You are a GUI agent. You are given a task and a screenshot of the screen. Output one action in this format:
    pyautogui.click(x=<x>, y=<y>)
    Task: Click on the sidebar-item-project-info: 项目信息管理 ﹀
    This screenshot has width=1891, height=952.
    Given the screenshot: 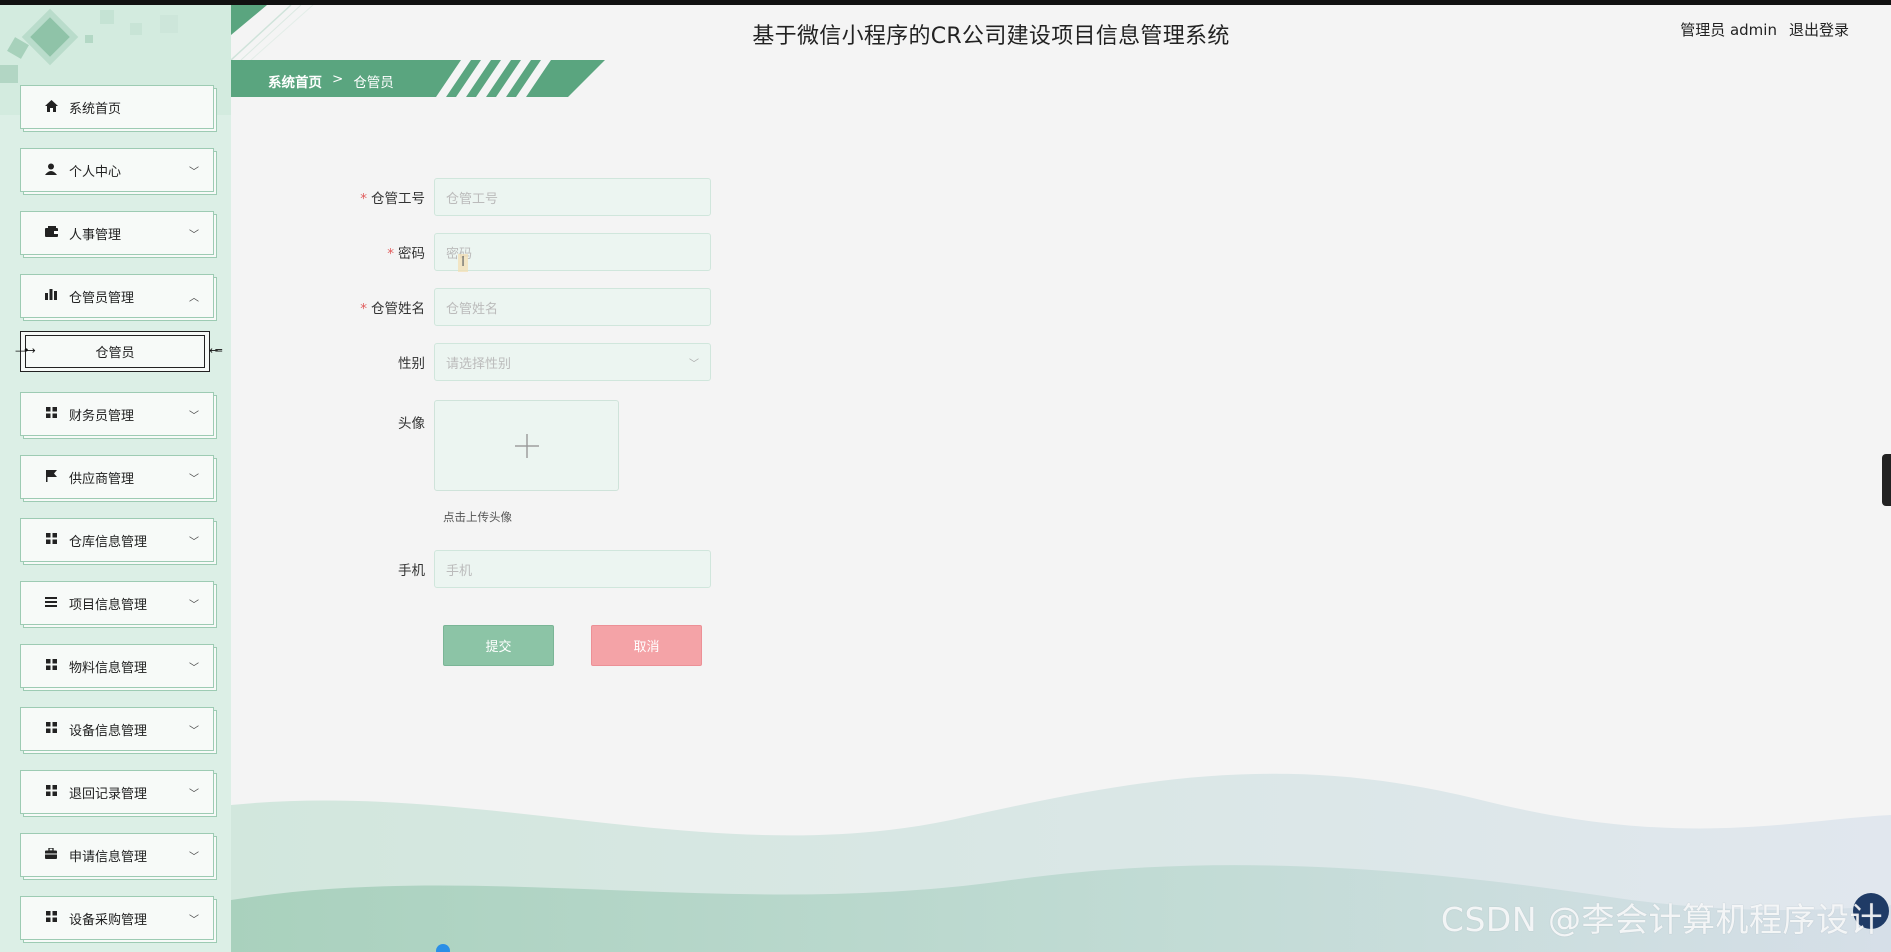 What is the action you would take?
    pyautogui.click(x=117, y=603)
    